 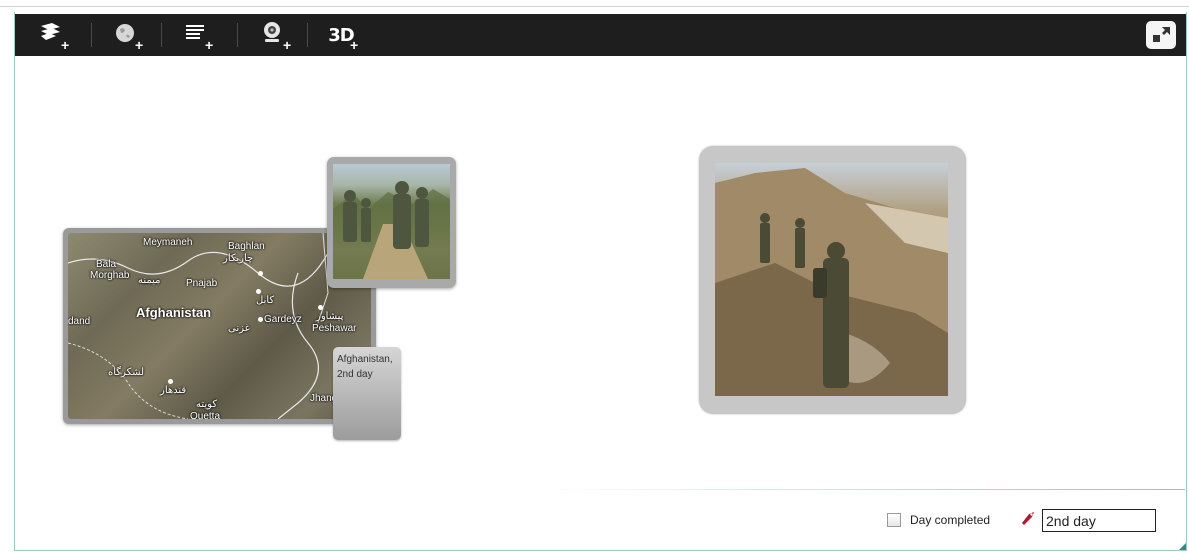 What do you see at coordinates (173, 390) in the screenshot?
I see `map-label: قندهار` at bounding box center [173, 390].